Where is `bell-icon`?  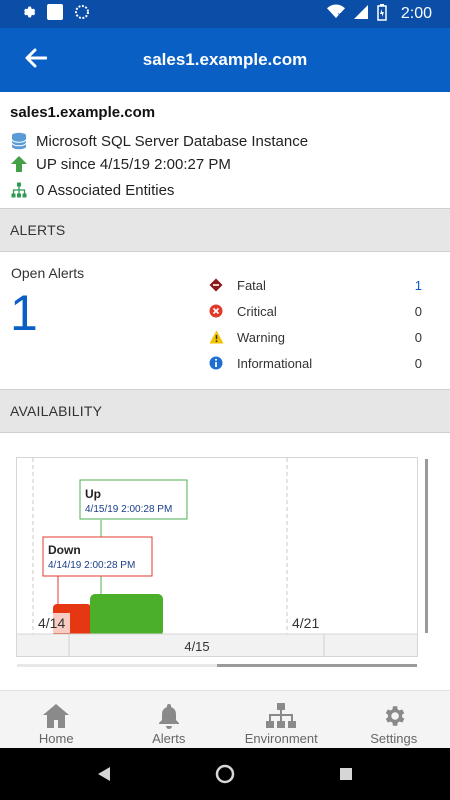
bell-icon is located at coordinates (169, 716).